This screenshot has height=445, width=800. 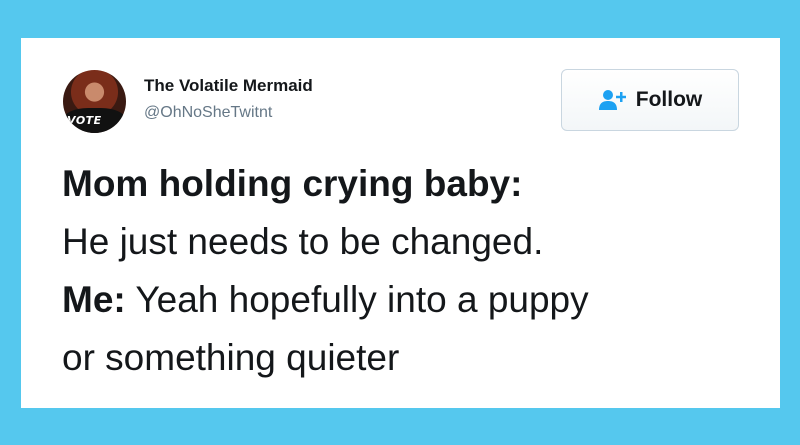 I want to click on tweet-line-1-bold: Mom holding crying baby:, so click(x=292, y=183).